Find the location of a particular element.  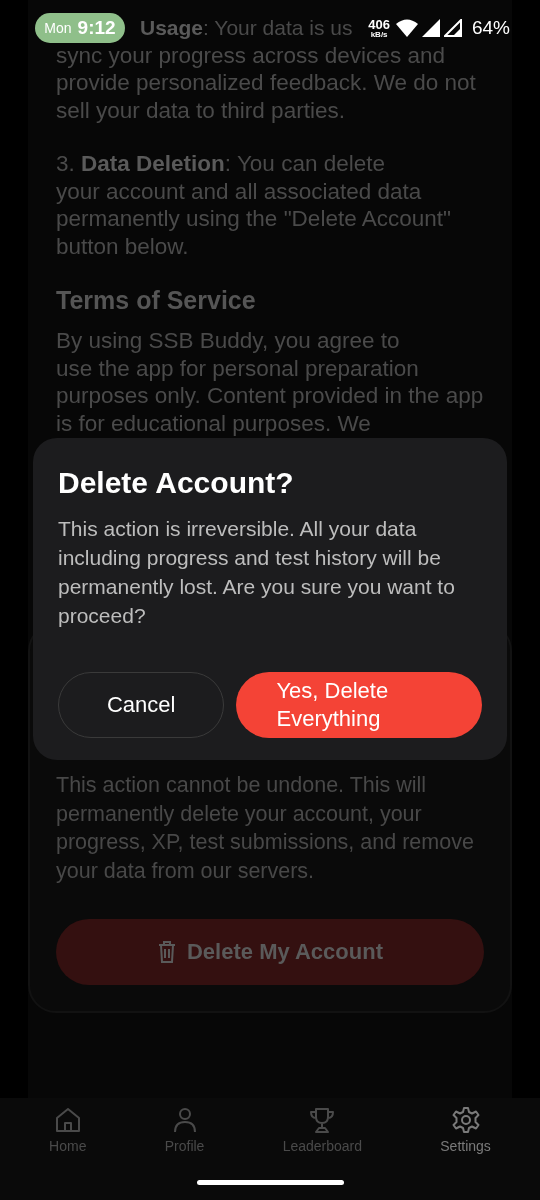

policy-text: Usage: Your data is us is located at coordinates (246, 28).